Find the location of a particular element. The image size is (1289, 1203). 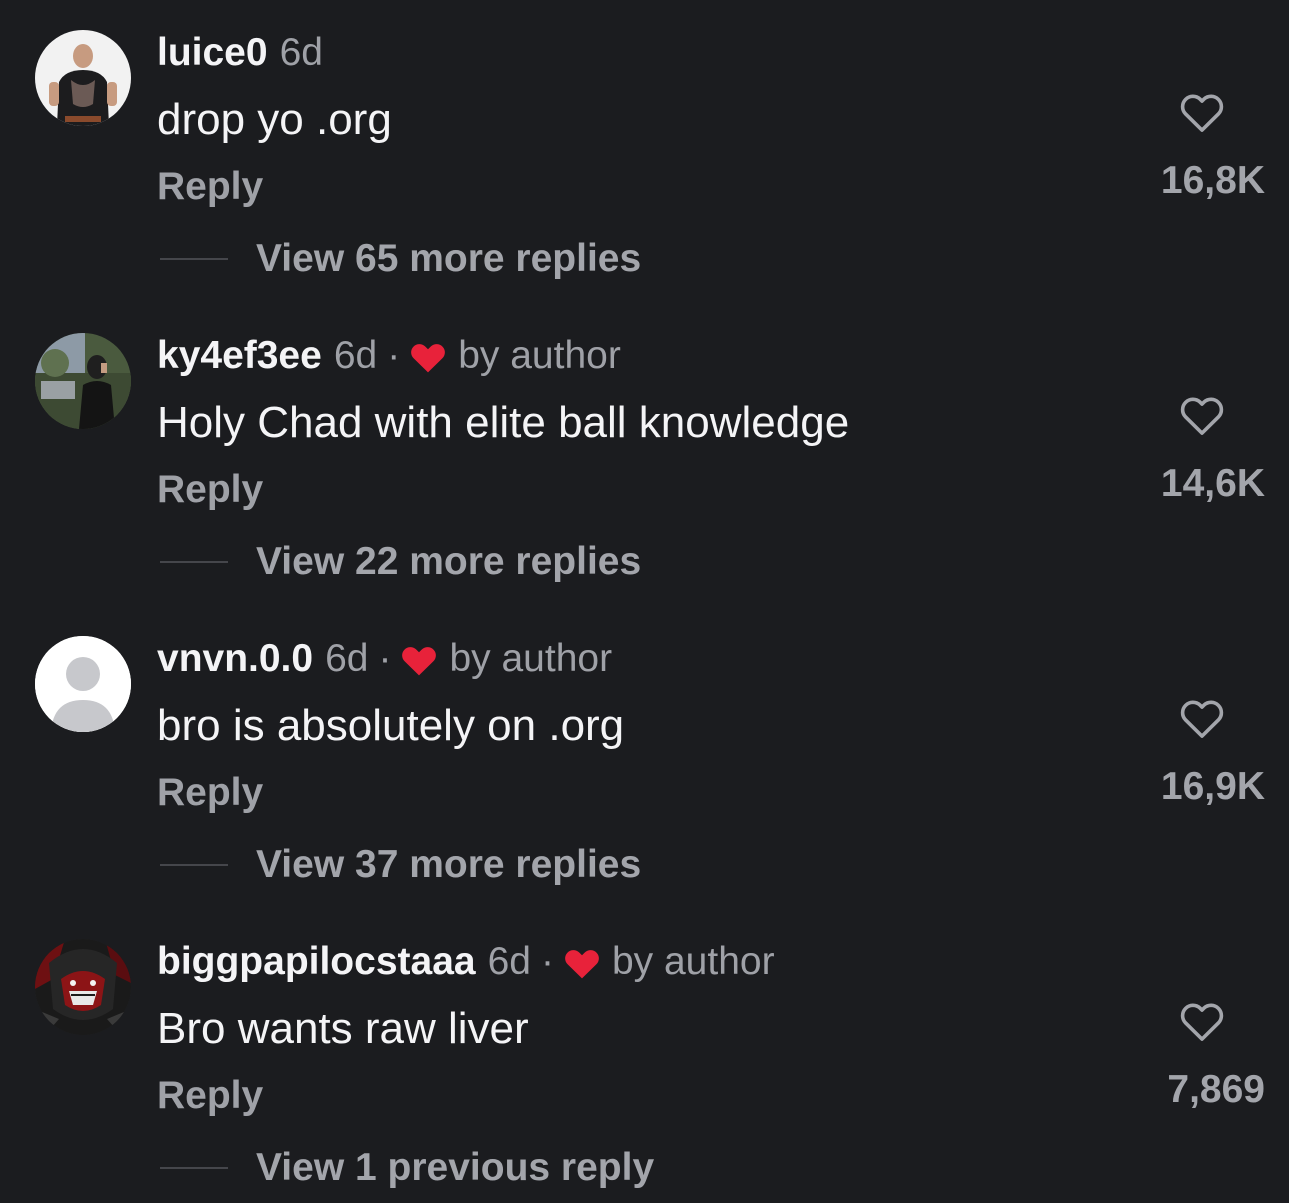

person-photo-avatar is located at coordinates (83, 78).